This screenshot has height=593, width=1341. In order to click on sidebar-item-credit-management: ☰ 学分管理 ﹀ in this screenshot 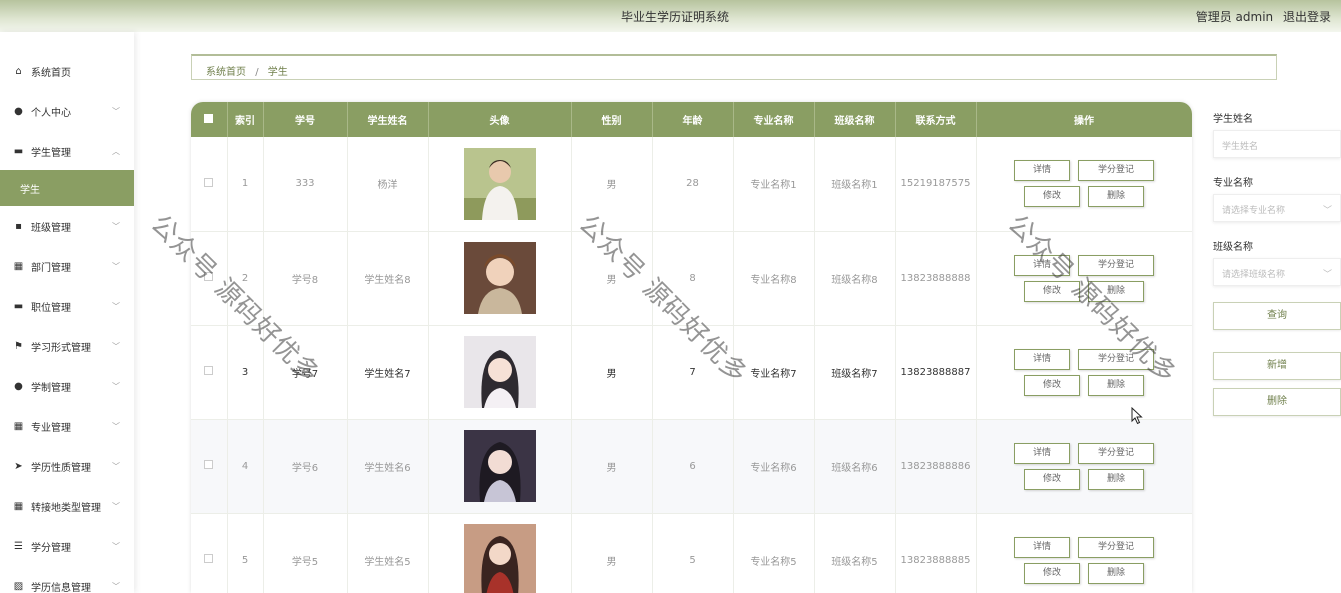, I will do `click(67, 546)`.